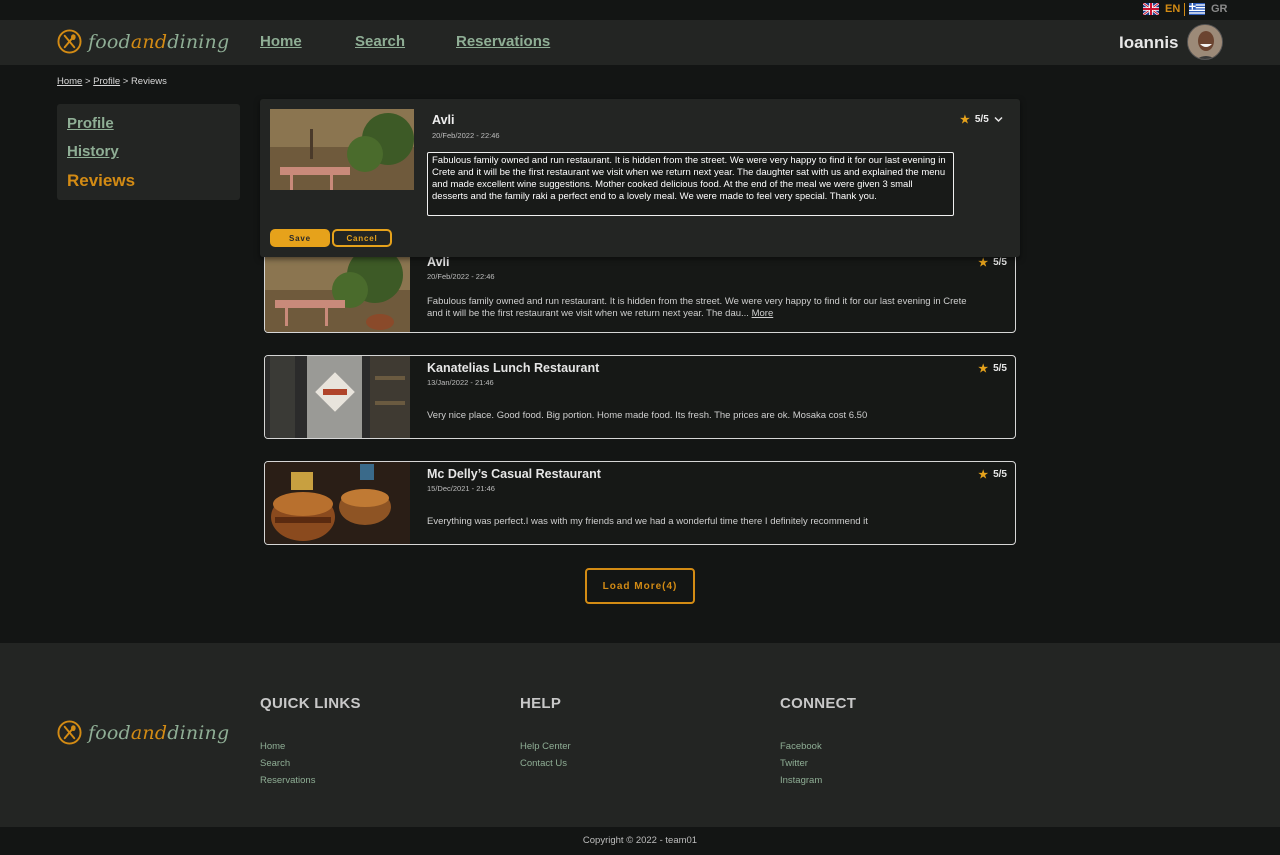 This screenshot has height=855, width=1280. What do you see at coordinates (640, 841) in the screenshot?
I see `copyright: Copyright © 2022 - team01` at bounding box center [640, 841].